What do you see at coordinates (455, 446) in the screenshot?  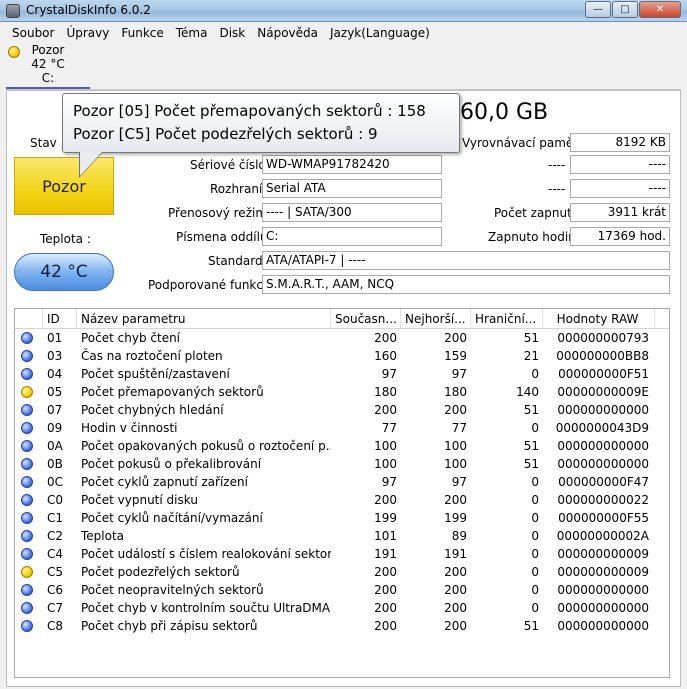 I see `worst-value: 100` at bounding box center [455, 446].